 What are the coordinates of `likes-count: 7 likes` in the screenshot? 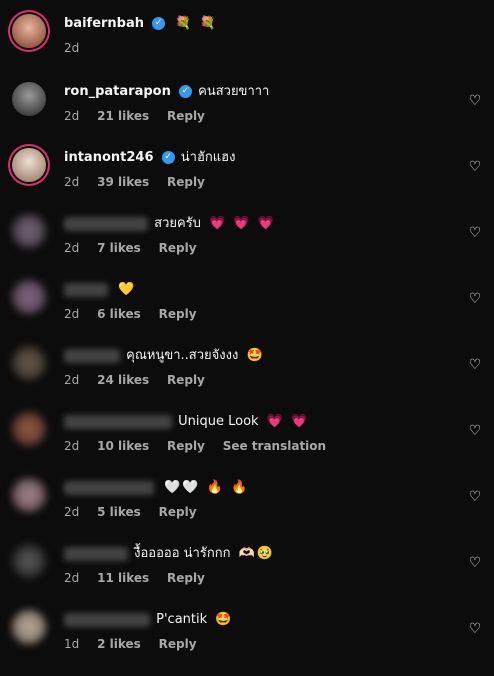 It's located at (119, 248).